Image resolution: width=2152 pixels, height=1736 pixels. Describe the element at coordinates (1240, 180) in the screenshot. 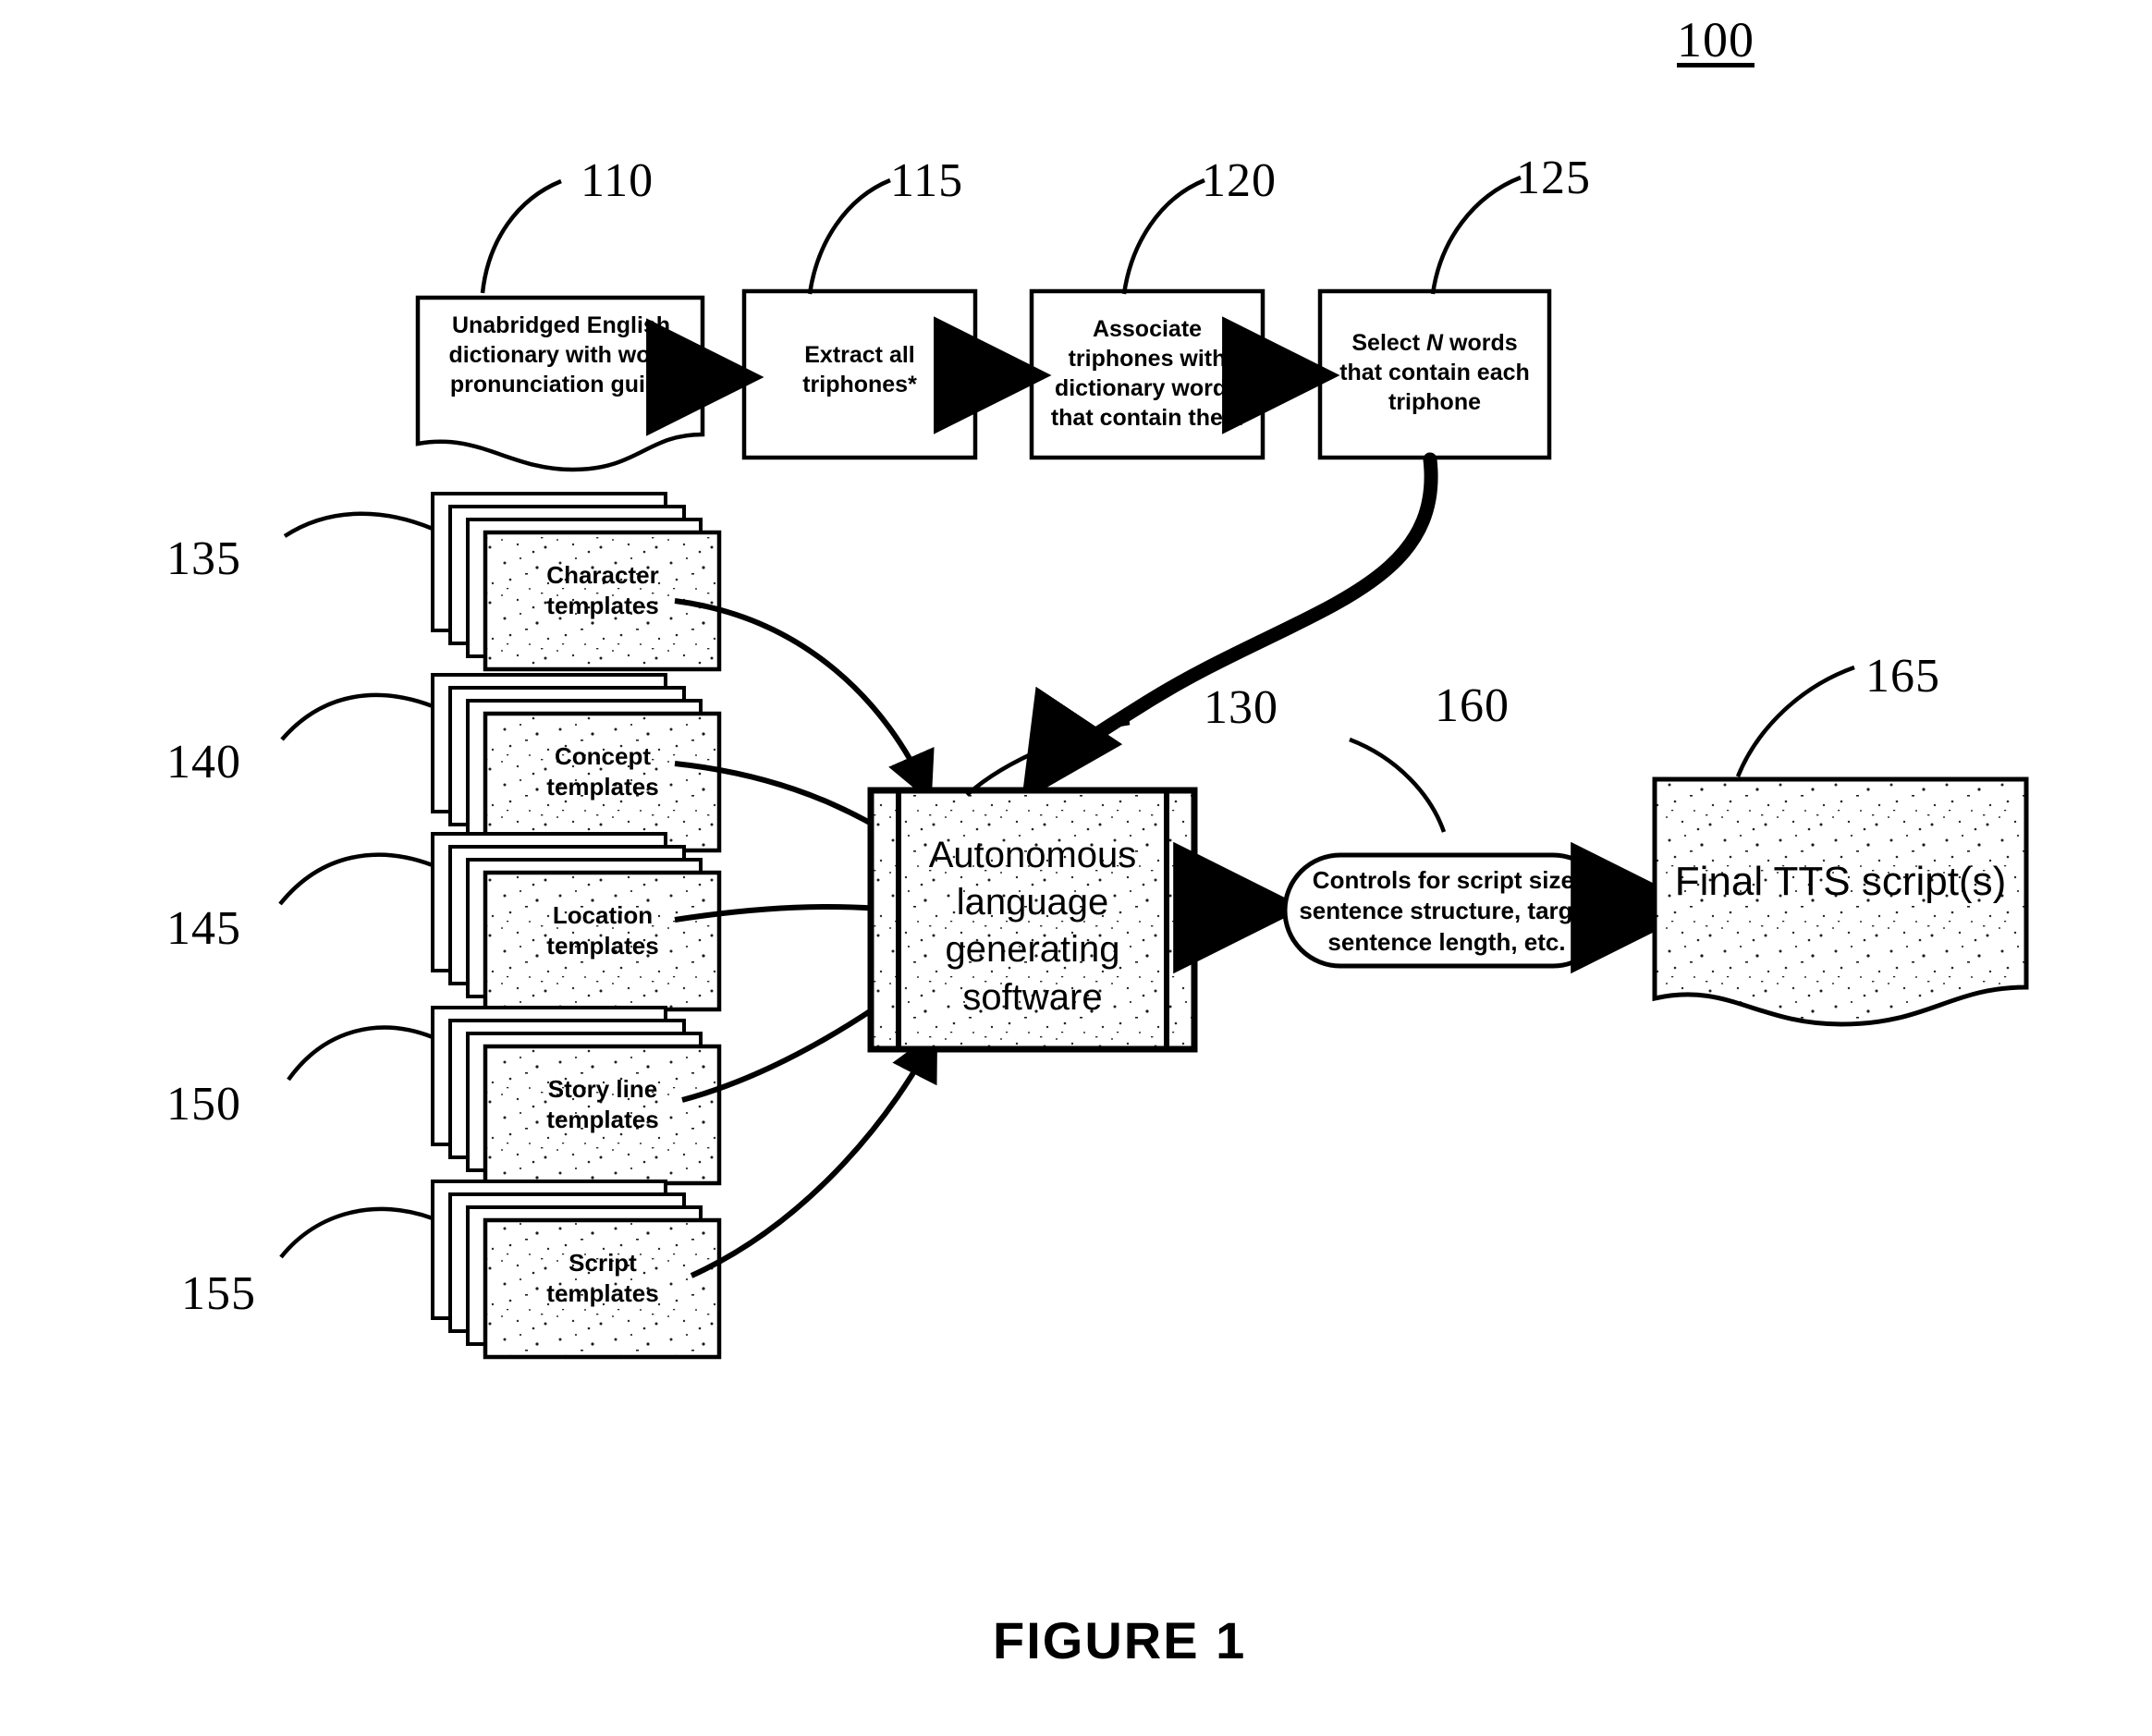

I see `reference-120: 120` at that location.